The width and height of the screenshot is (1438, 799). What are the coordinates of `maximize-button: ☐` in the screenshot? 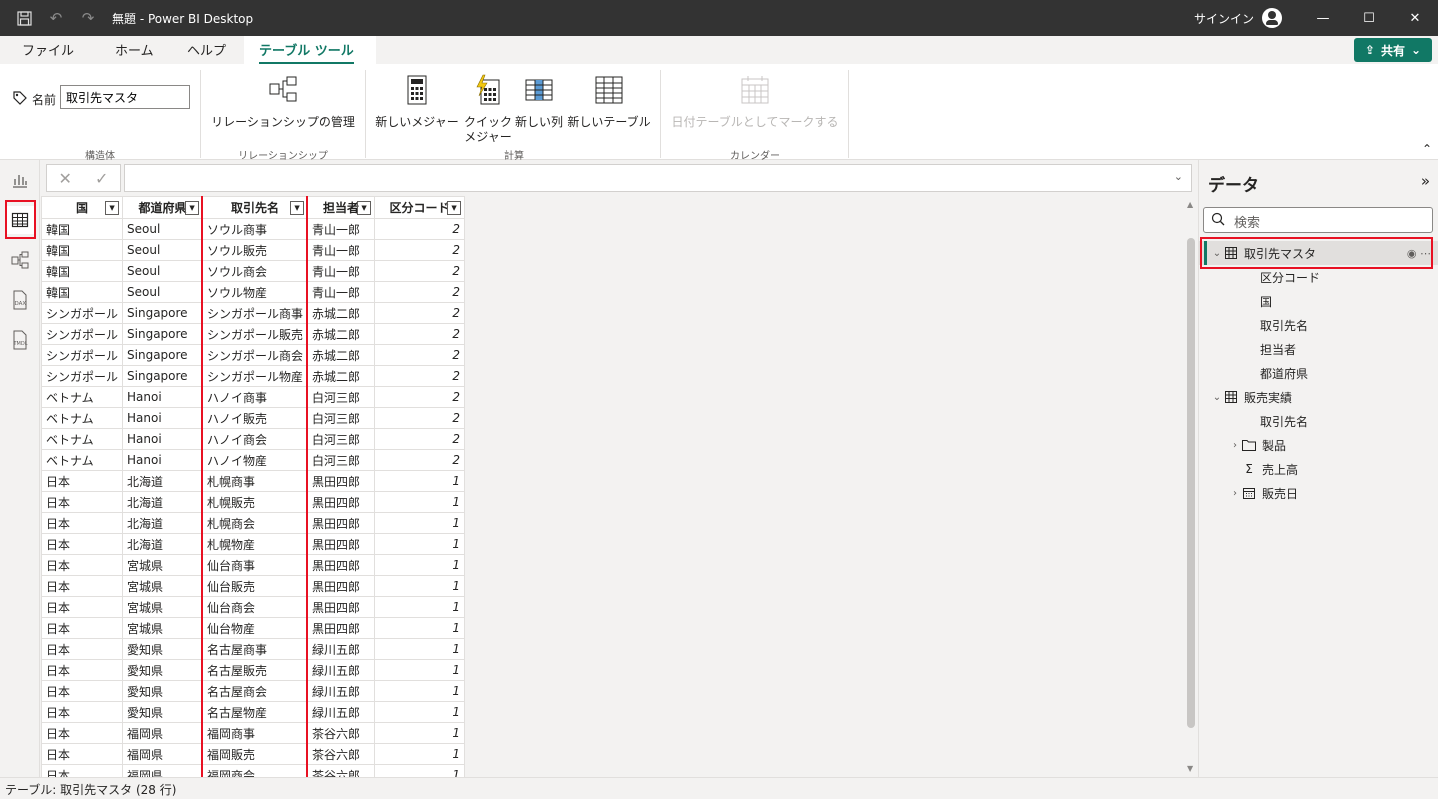 It's located at (1369, 18).